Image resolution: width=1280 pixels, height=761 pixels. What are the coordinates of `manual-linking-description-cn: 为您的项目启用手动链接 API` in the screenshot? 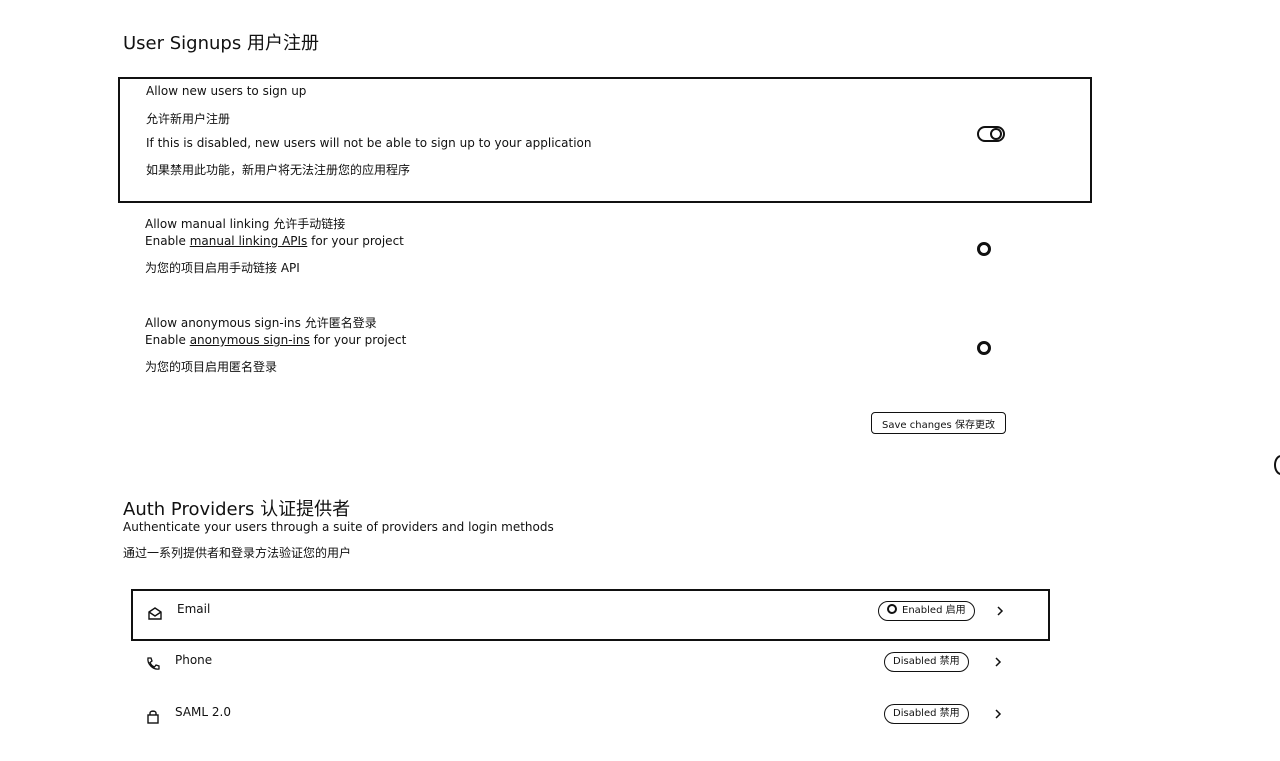 It's located at (222, 268).